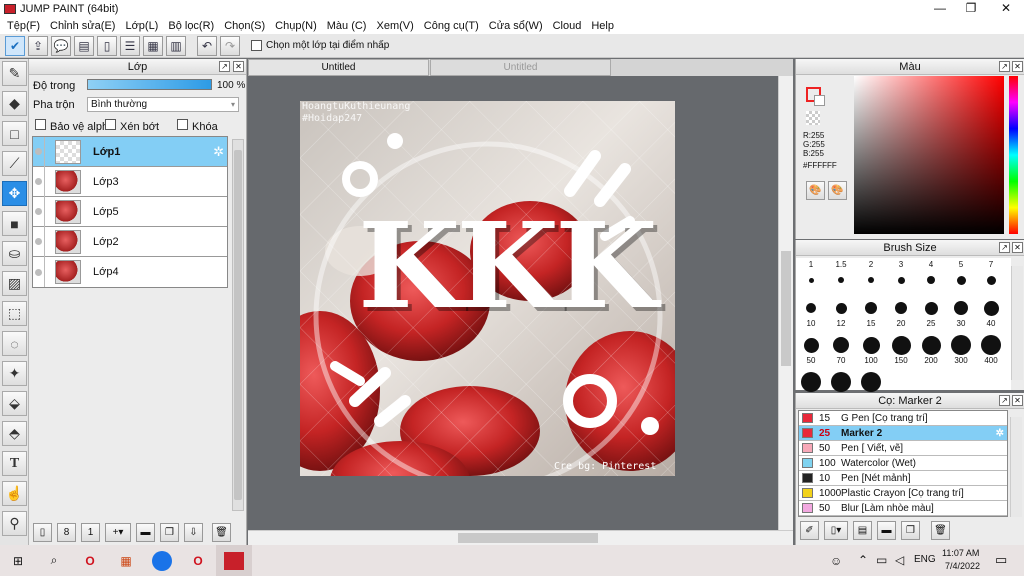  What do you see at coordinates (903, 448) in the screenshot?
I see `tool-preset-item: 50 Pen [ Viết, vẽ]` at bounding box center [903, 448].